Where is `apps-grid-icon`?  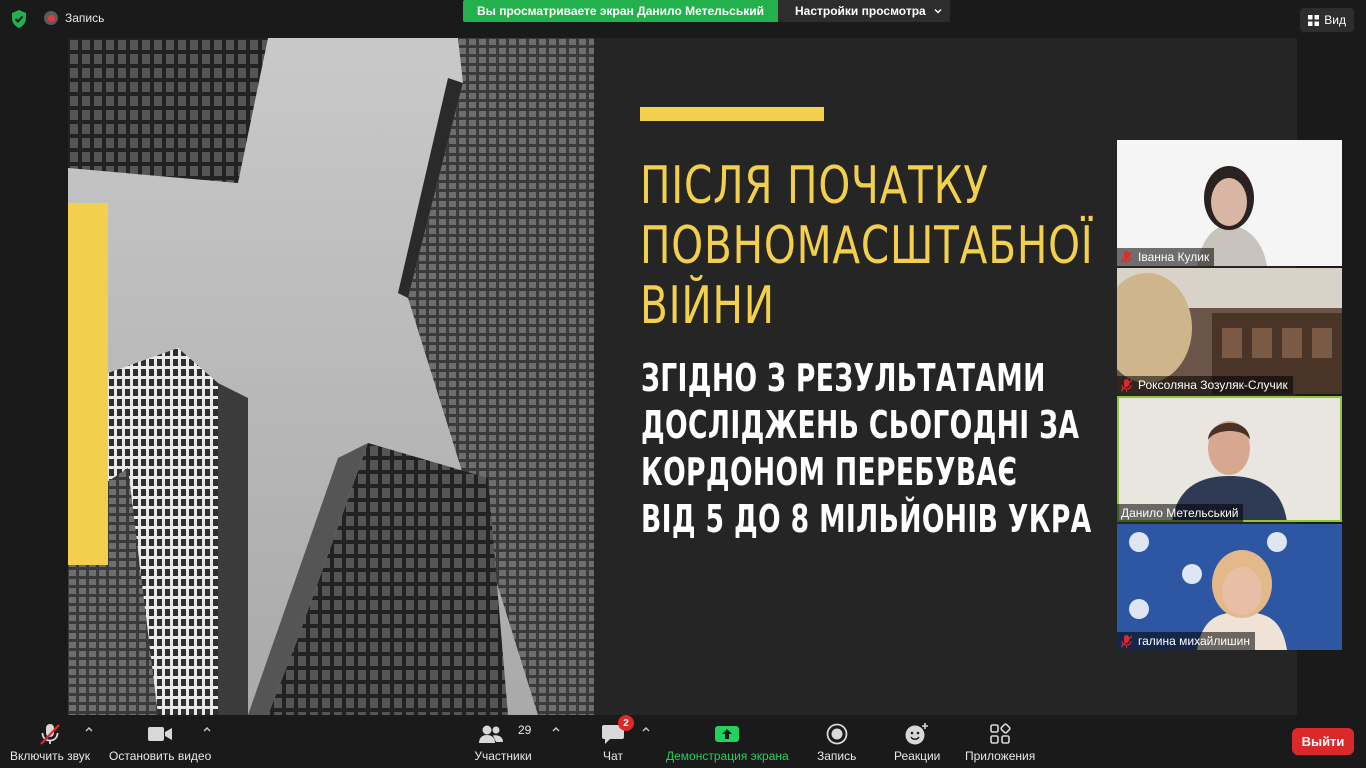
apps-grid-icon is located at coordinates (1000, 733).